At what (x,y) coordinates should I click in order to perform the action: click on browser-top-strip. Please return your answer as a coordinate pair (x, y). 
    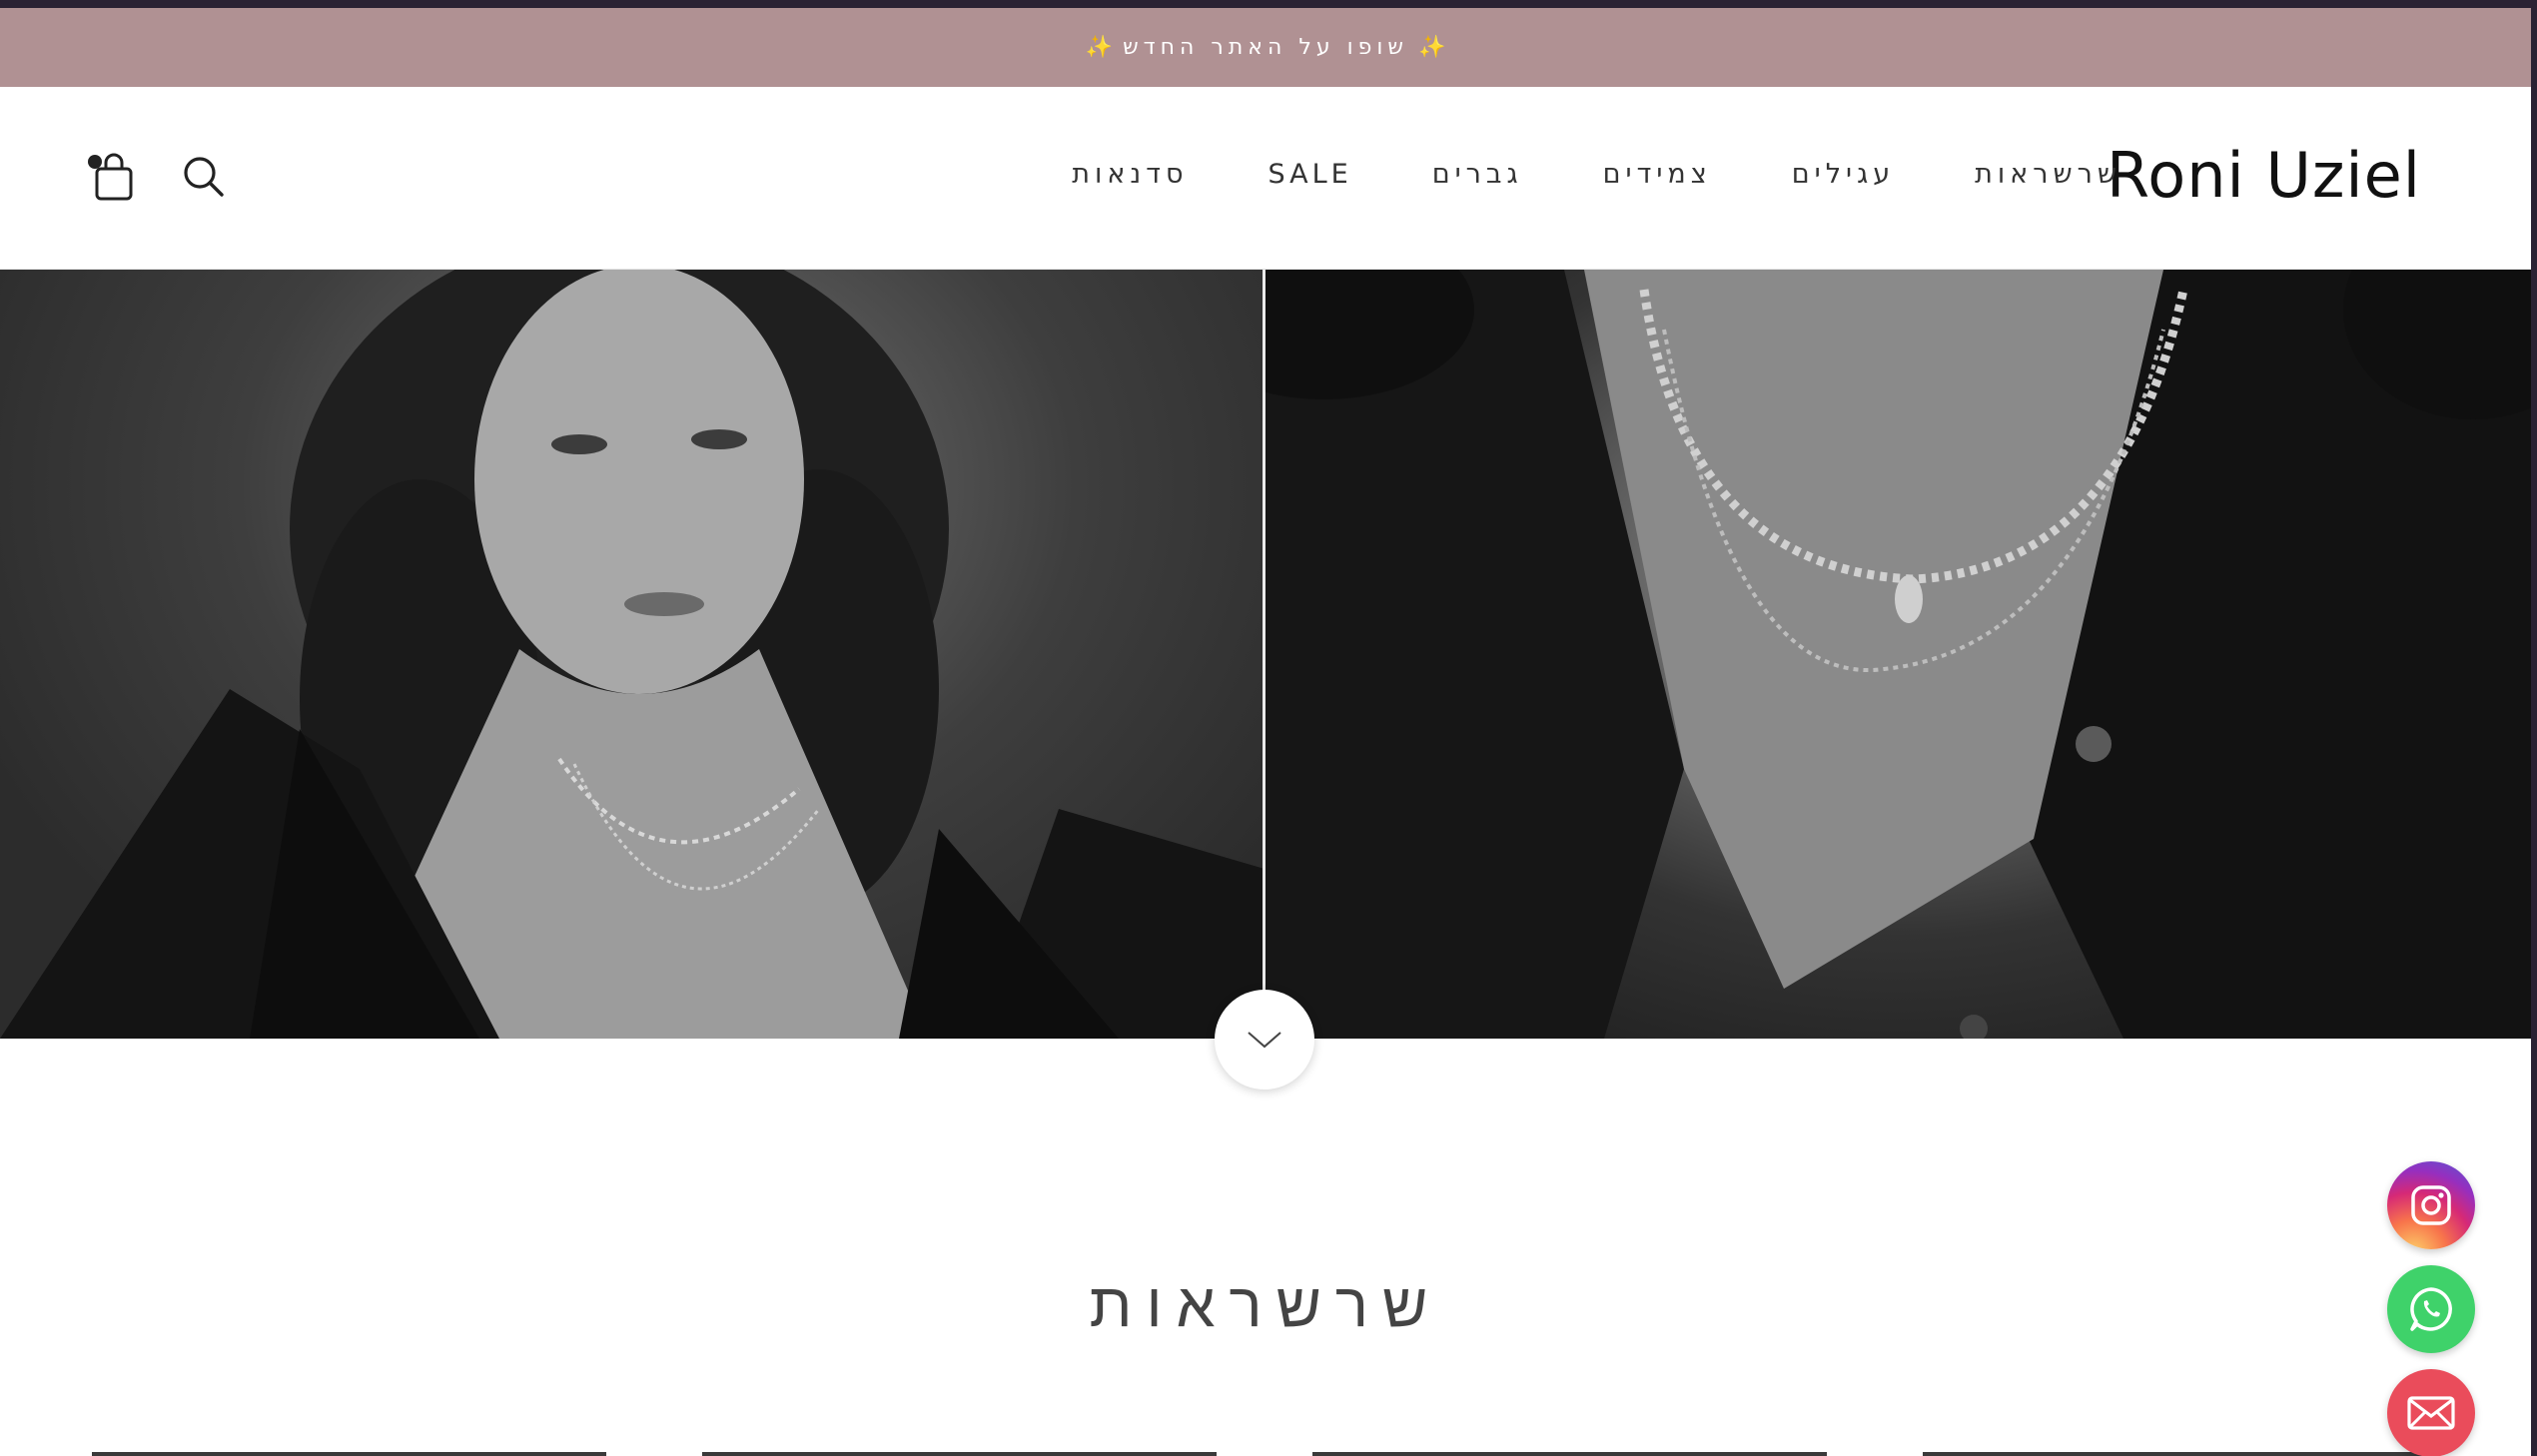
    Looking at the image, I should click on (1268, 4).